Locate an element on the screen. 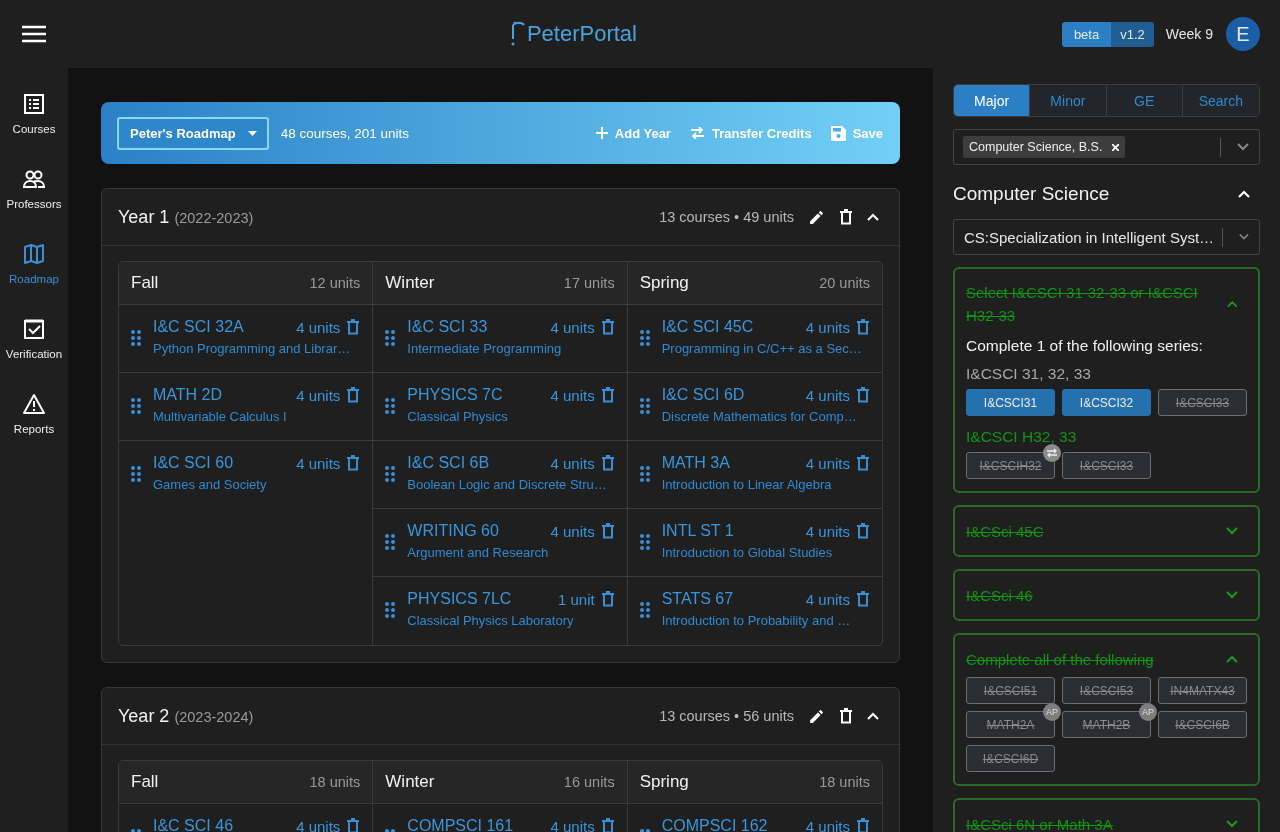 The height and width of the screenshot is (832, 1280). course-code: MATH 3A is located at coordinates (730, 463).